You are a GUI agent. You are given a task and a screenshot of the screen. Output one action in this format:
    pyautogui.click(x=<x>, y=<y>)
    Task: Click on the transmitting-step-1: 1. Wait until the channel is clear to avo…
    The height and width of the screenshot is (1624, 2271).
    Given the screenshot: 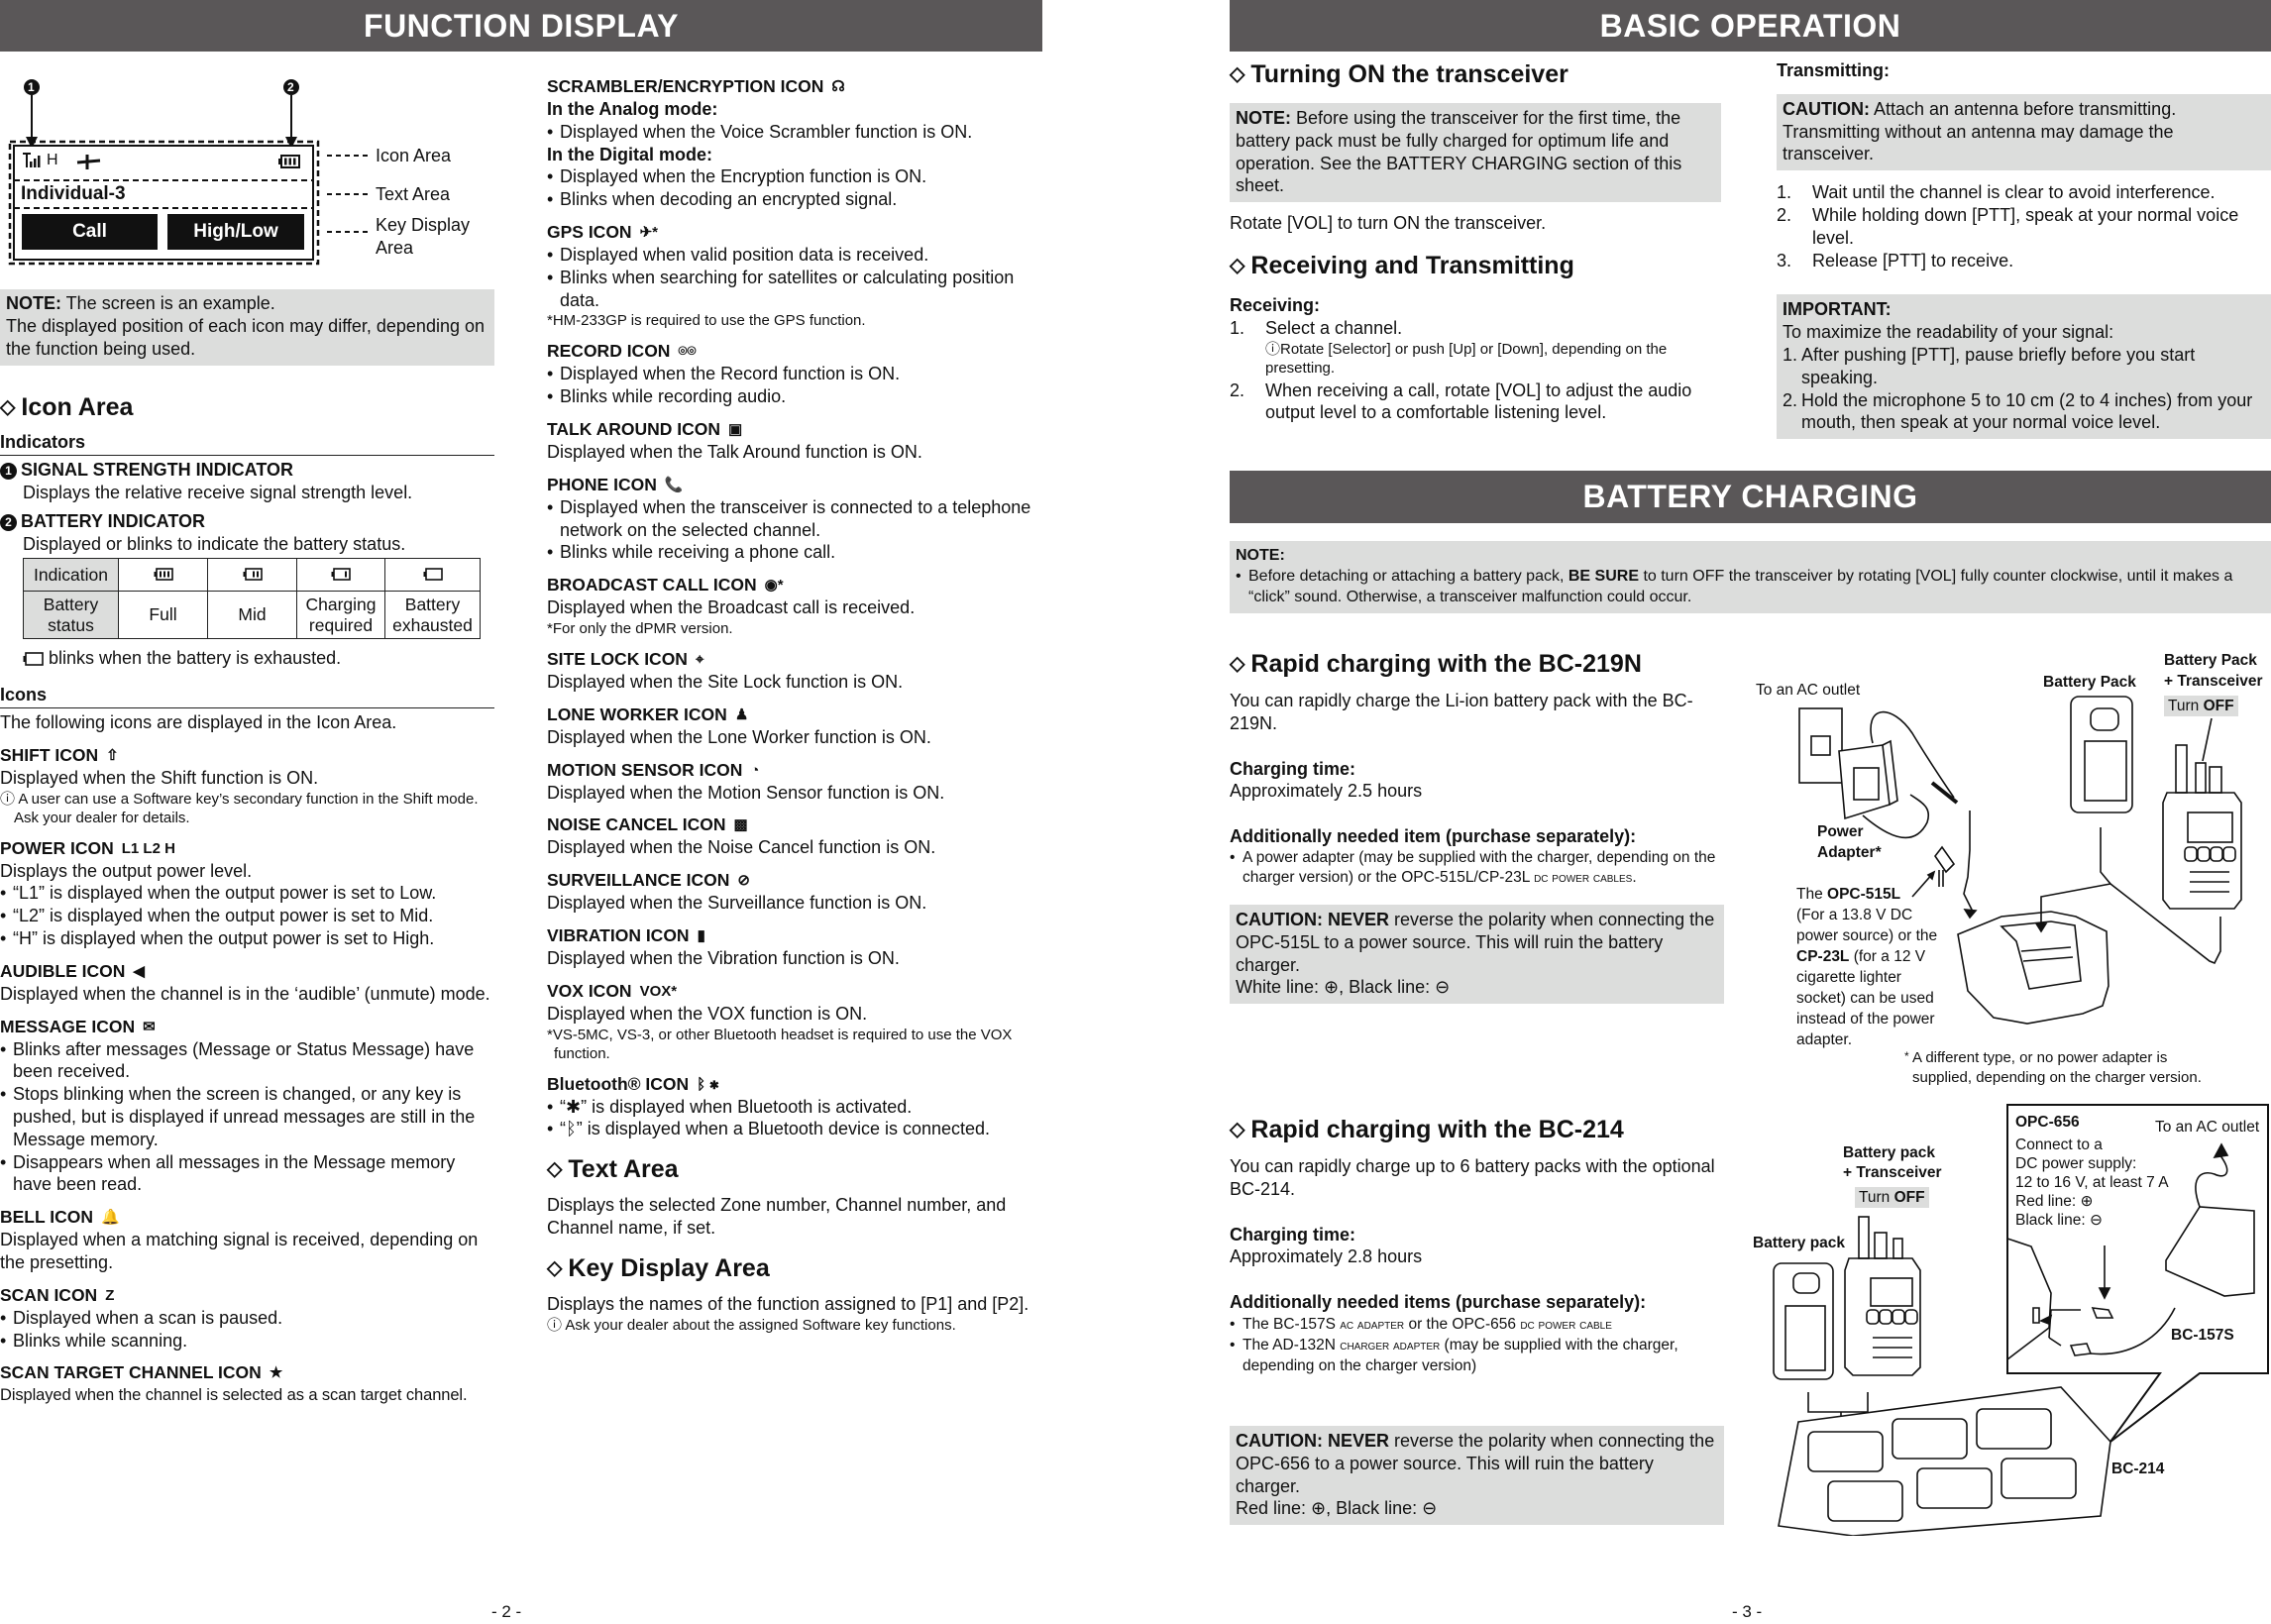 What is the action you would take?
    pyautogui.click(x=1996, y=192)
    